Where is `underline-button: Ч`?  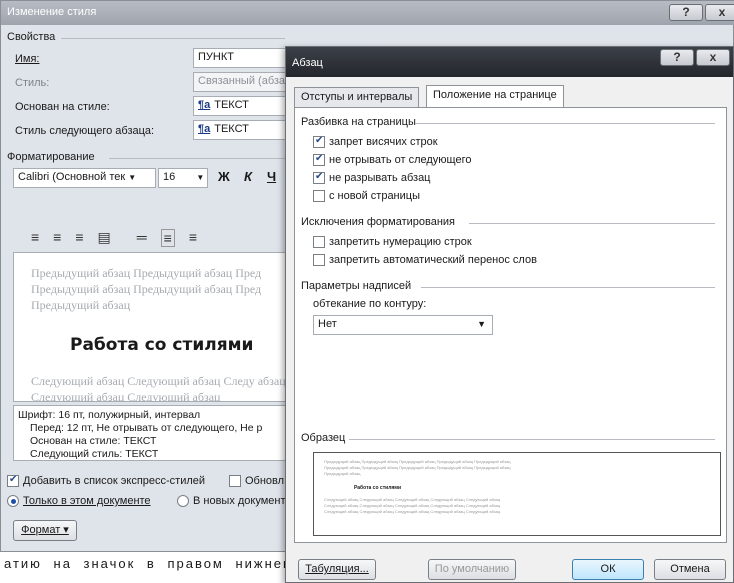 underline-button: Ч is located at coordinates (271, 176).